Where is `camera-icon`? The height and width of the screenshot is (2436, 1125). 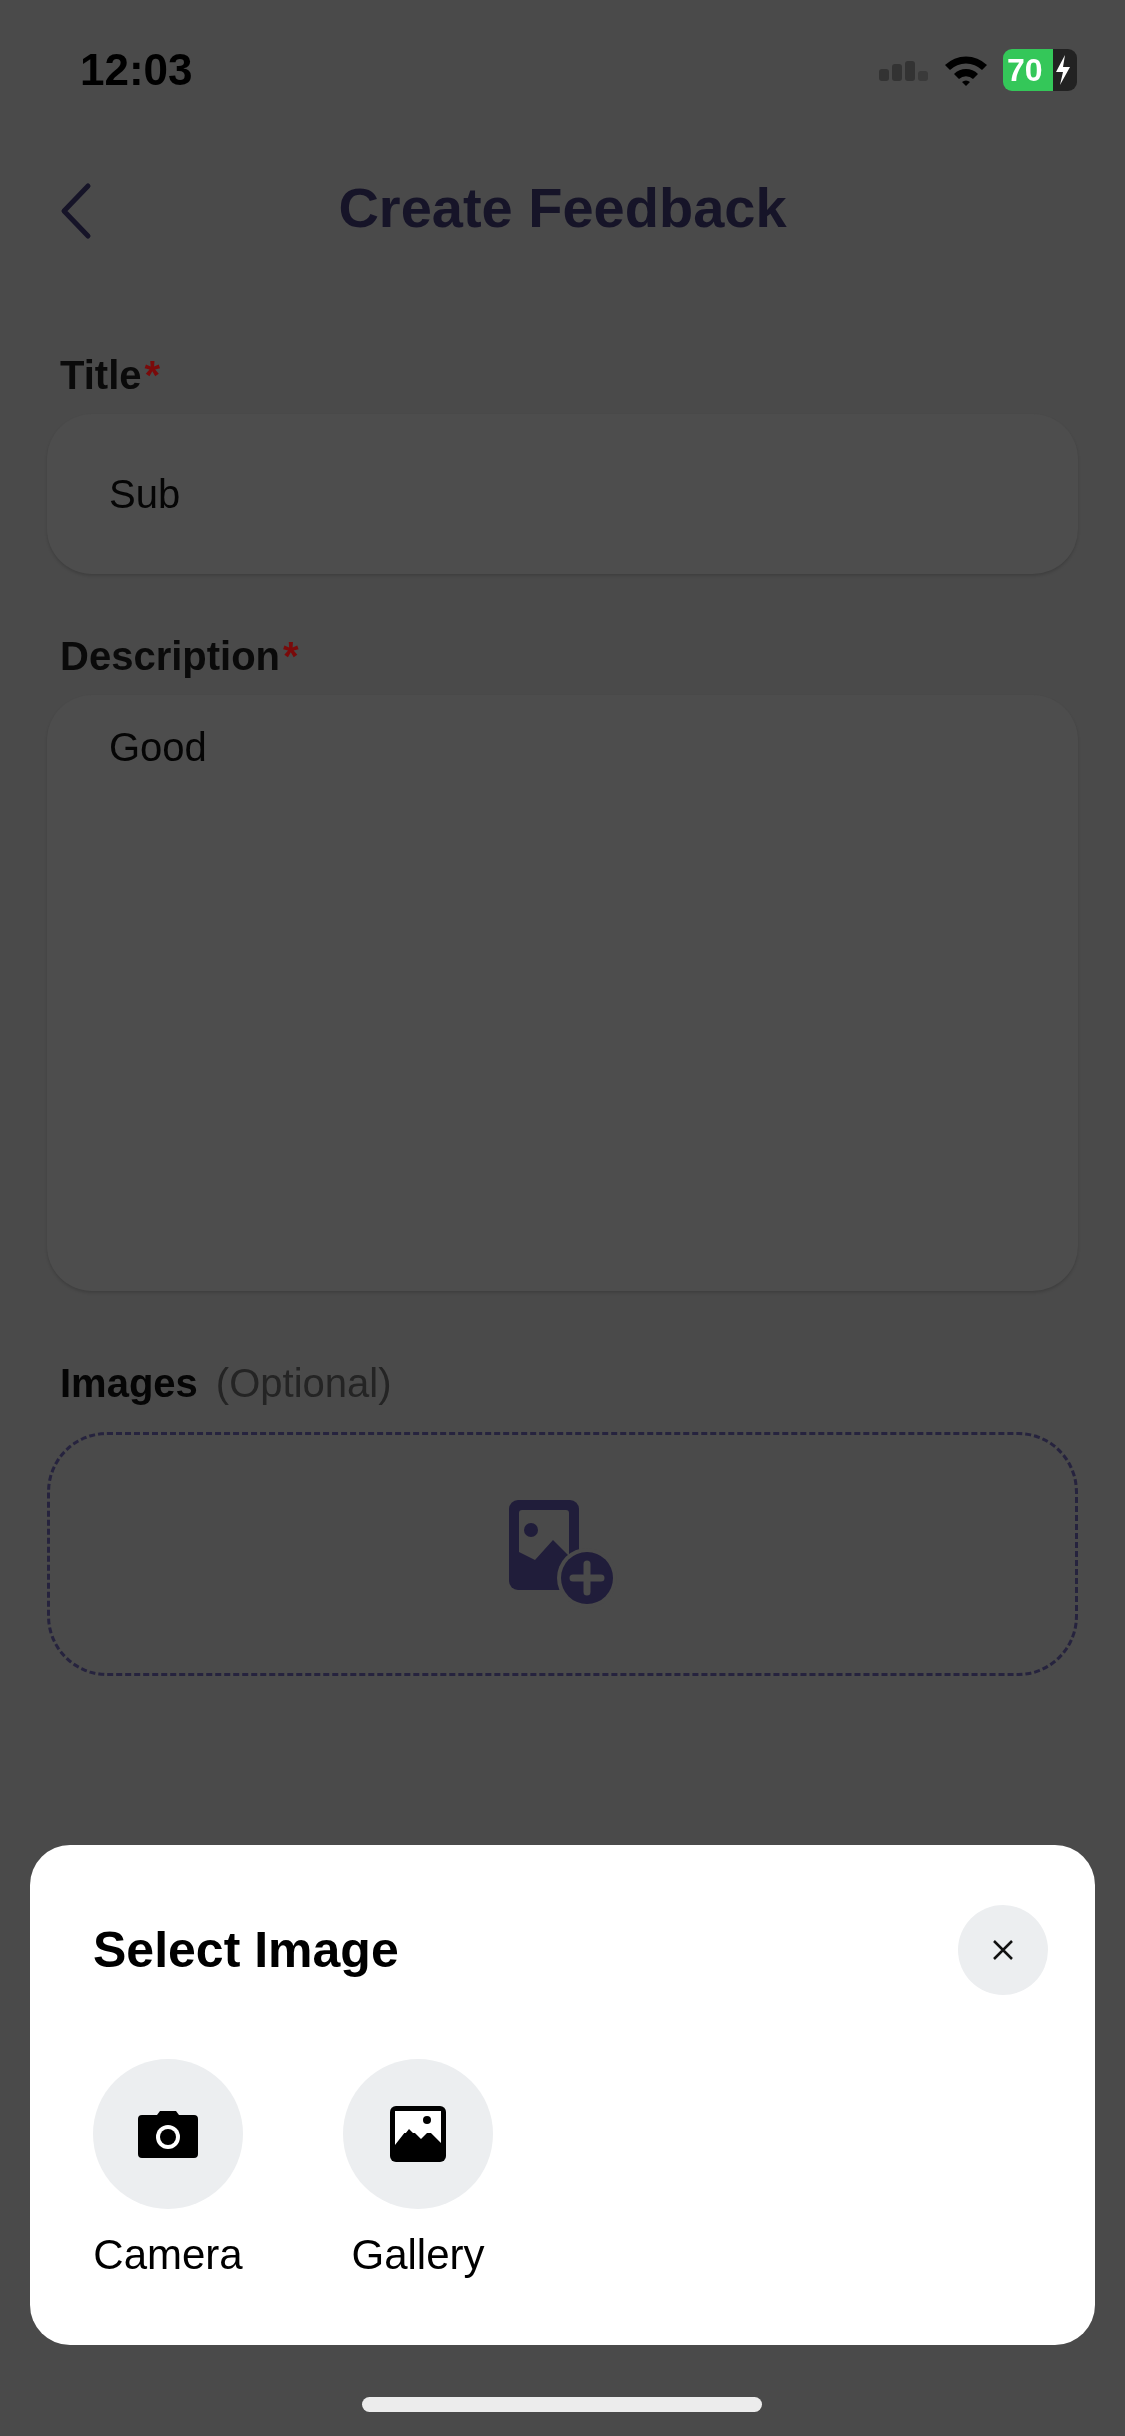 camera-icon is located at coordinates (168, 2134).